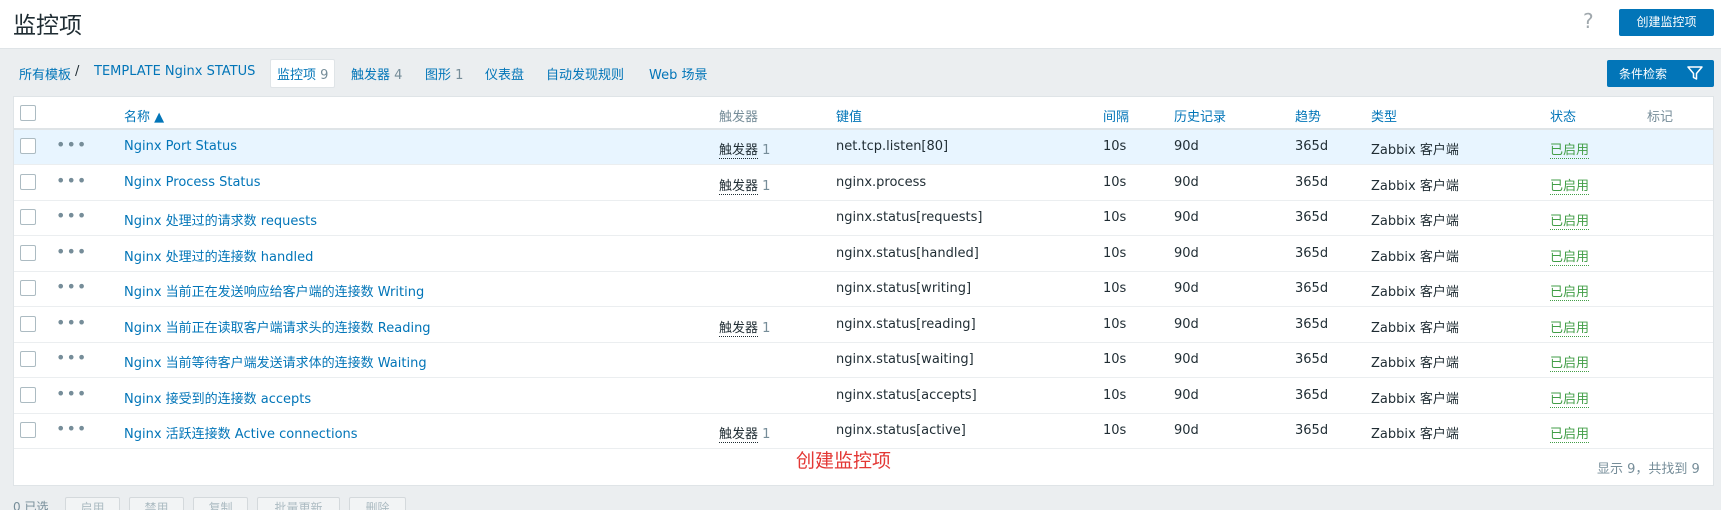 The width and height of the screenshot is (1721, 510). What do you see at coordinates (843, 459) in the screenshot?
I see `create-item-link-annotation: 创建监控项` at bounding box center [843, 459].